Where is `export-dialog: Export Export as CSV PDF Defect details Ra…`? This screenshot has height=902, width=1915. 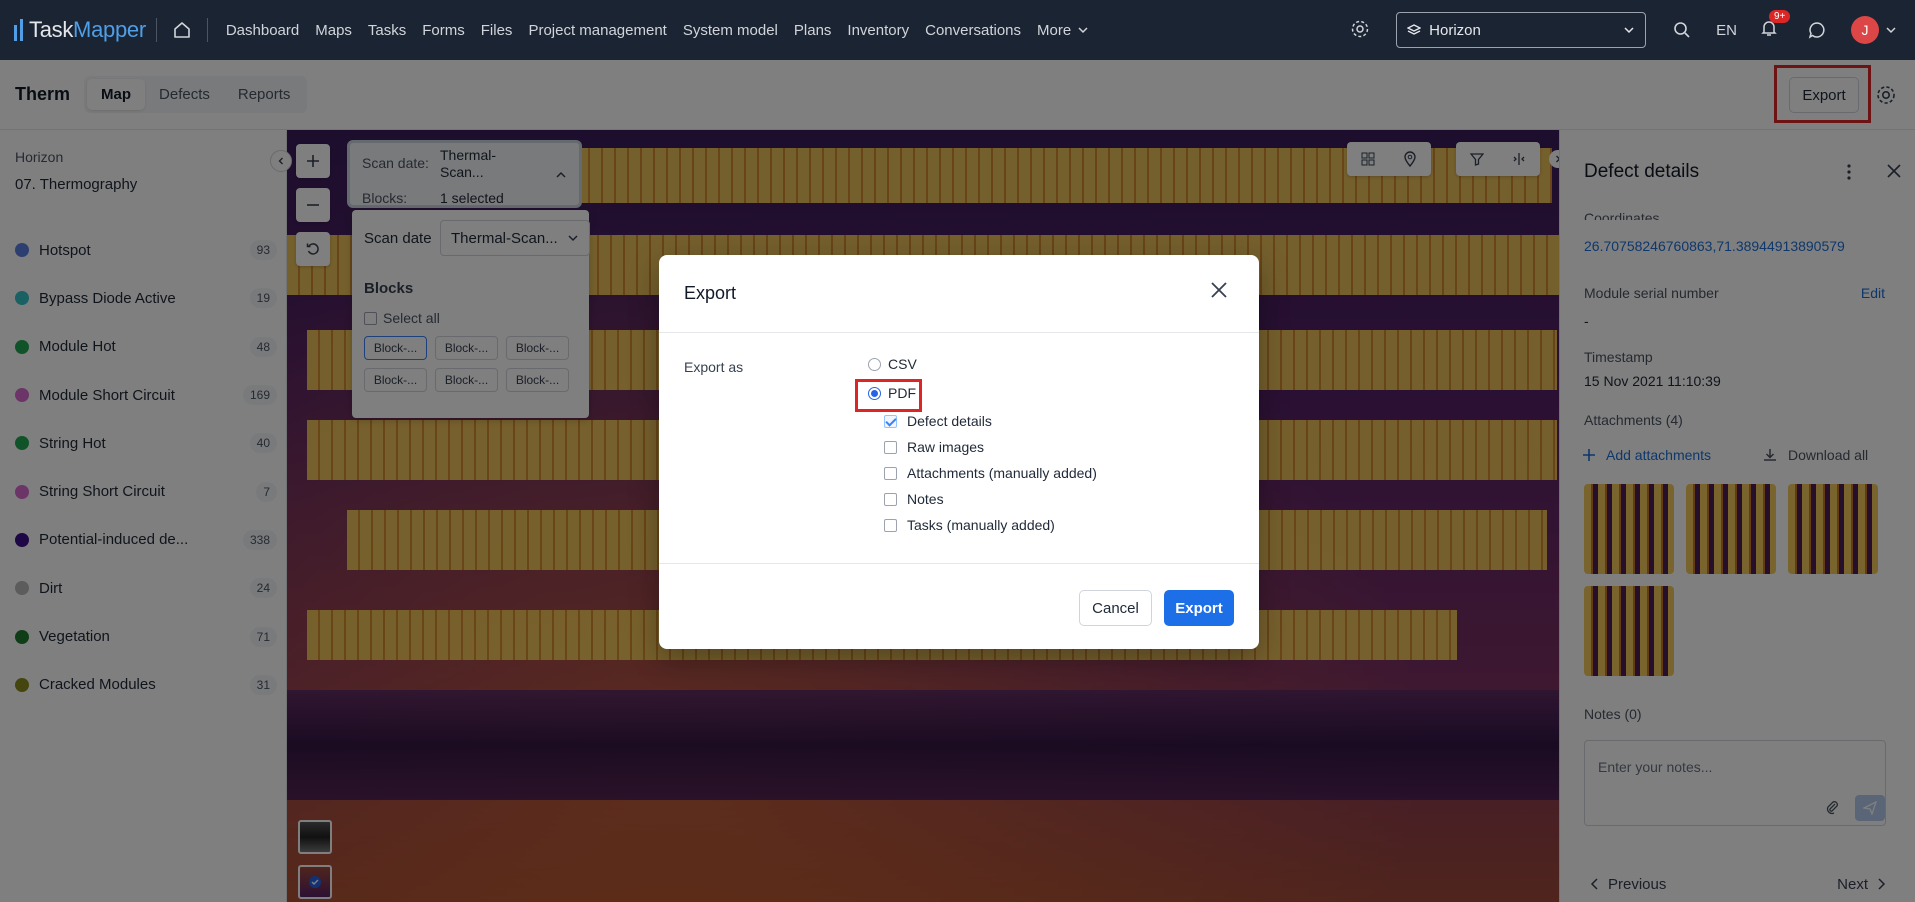
export-dialog: Export Export as CSV PDF Defect details Ra… is located at coordinates (959, 452).